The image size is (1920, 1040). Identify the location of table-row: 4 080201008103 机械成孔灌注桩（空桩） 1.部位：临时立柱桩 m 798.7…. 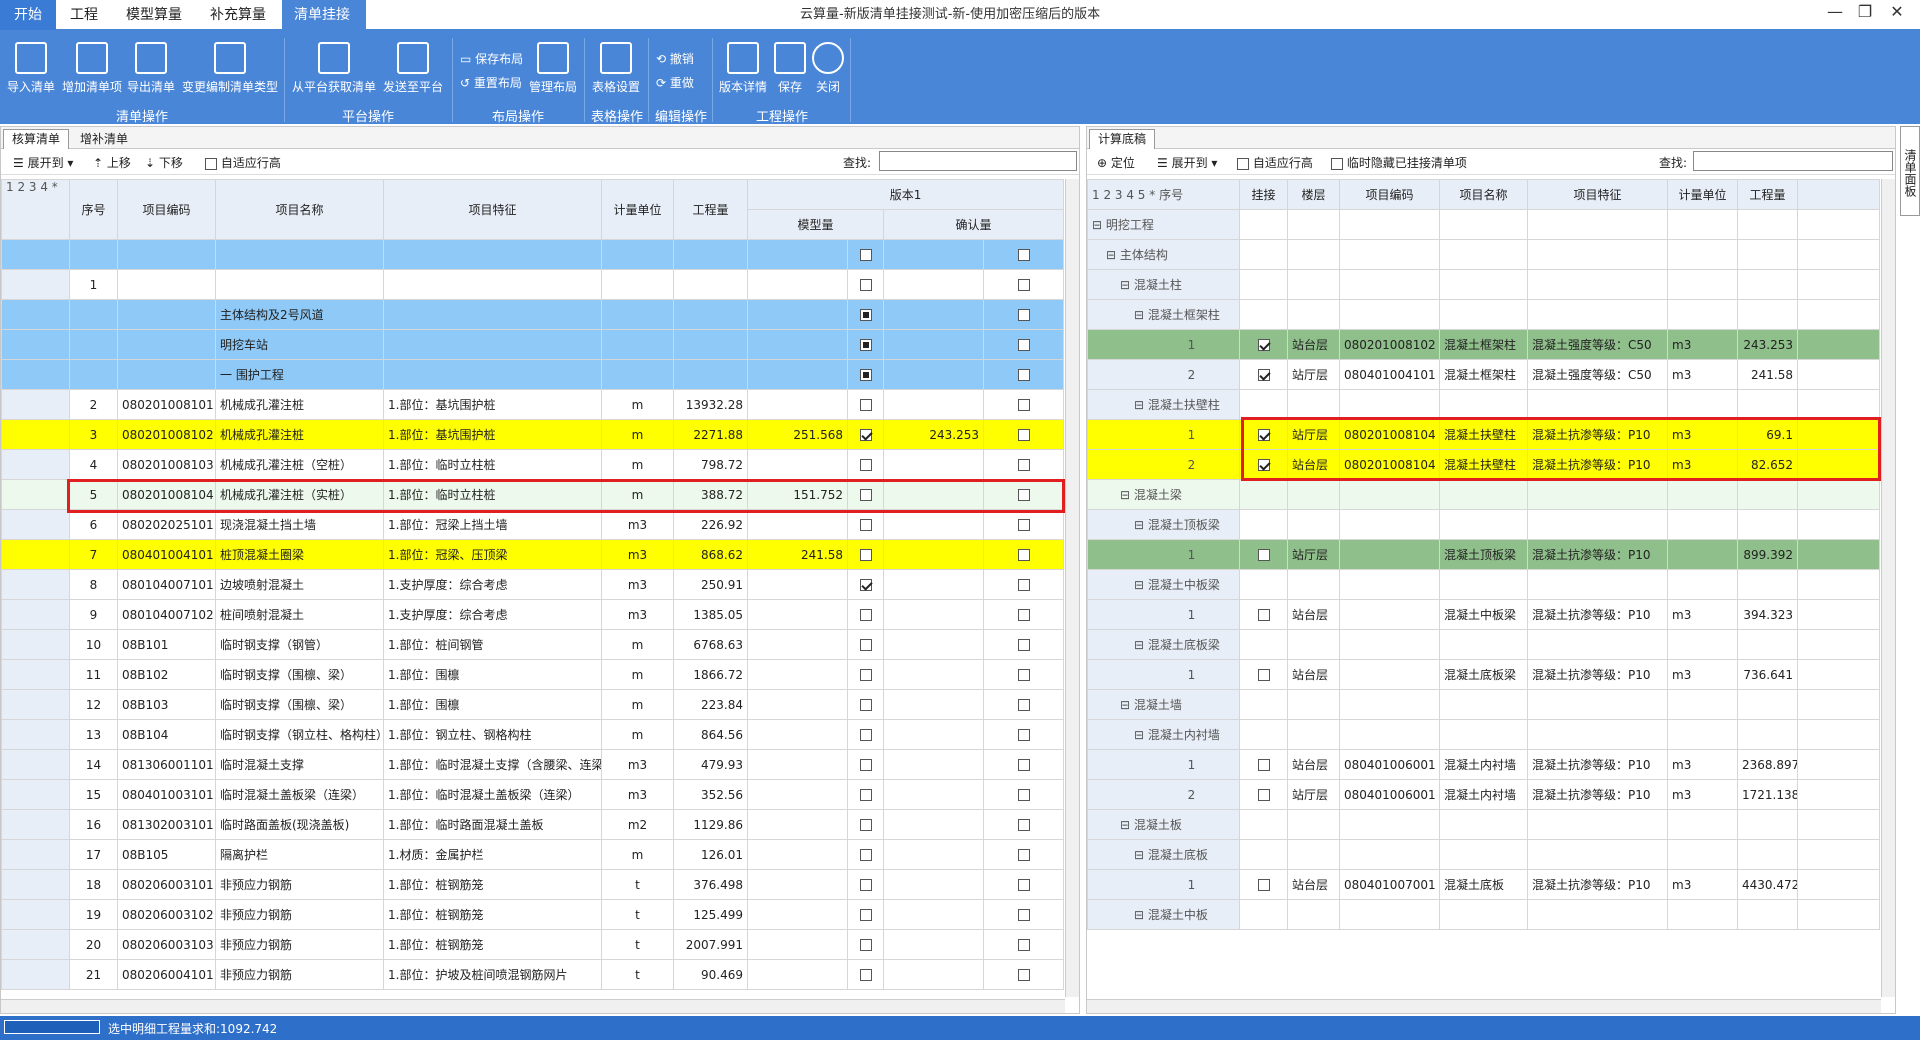
(533, 464).